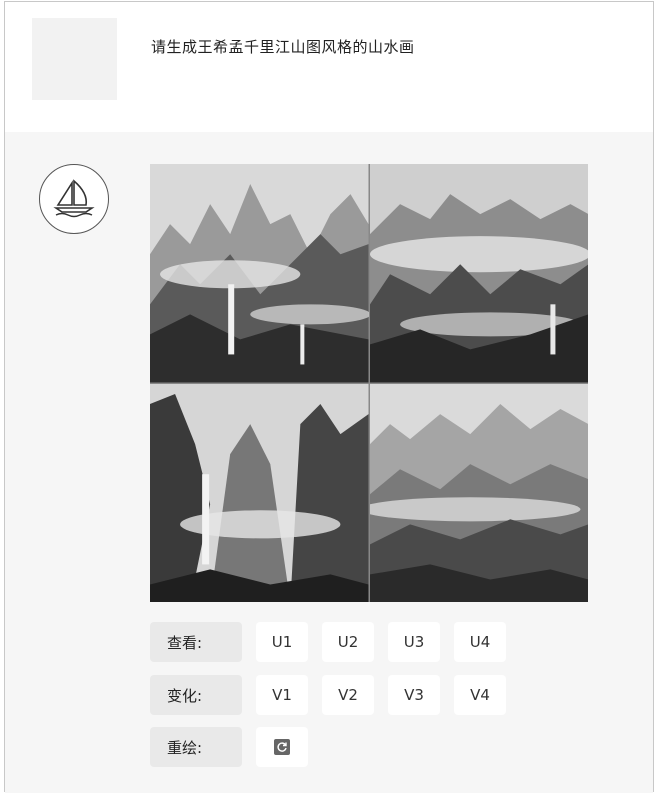 The width and height of the screenshot is (658, 798). I want to click on redraw-row: 重绘:, so click(229, 747).